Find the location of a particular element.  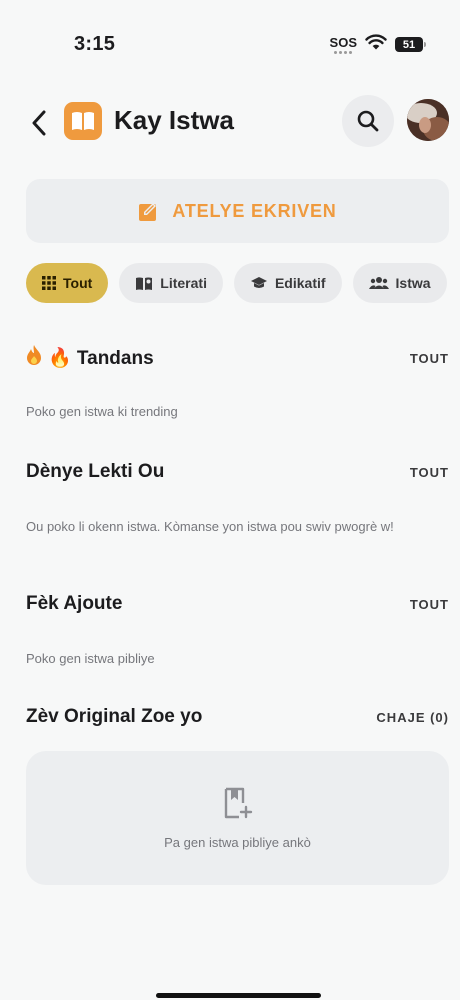

status-bar: 3:15 SOS 51 is located at coordinates (230, 31).